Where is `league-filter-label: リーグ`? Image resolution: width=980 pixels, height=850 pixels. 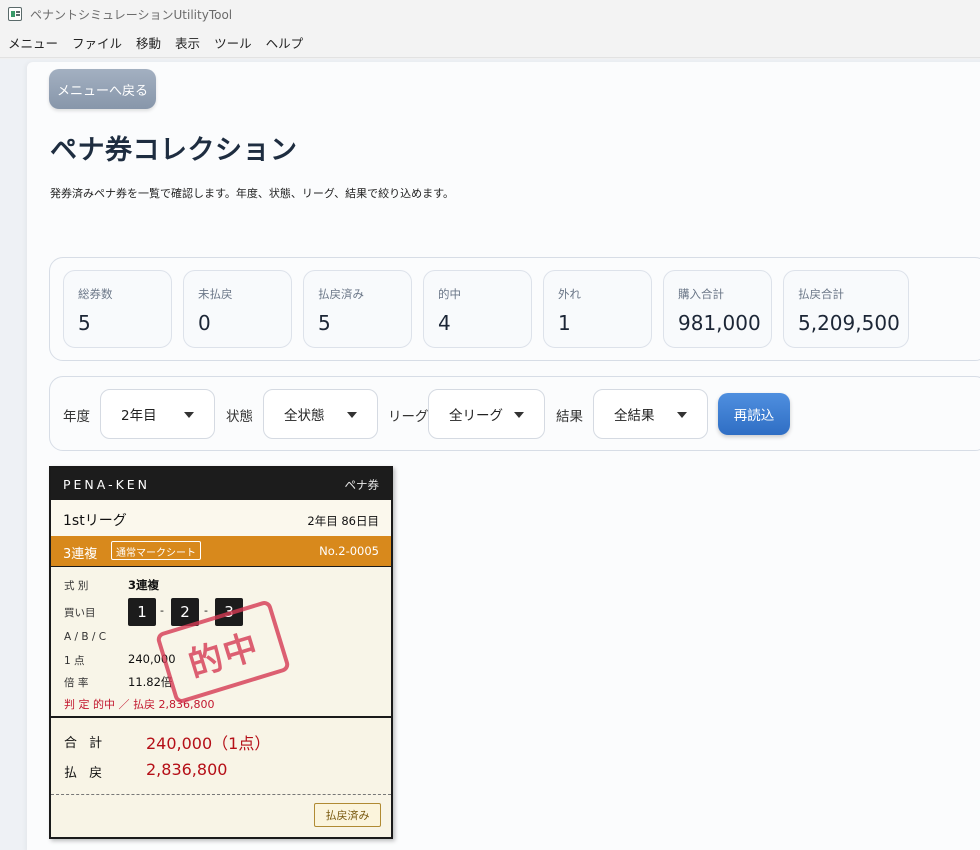
league-filter-label: リーグ is located at coordinates (408, 417).